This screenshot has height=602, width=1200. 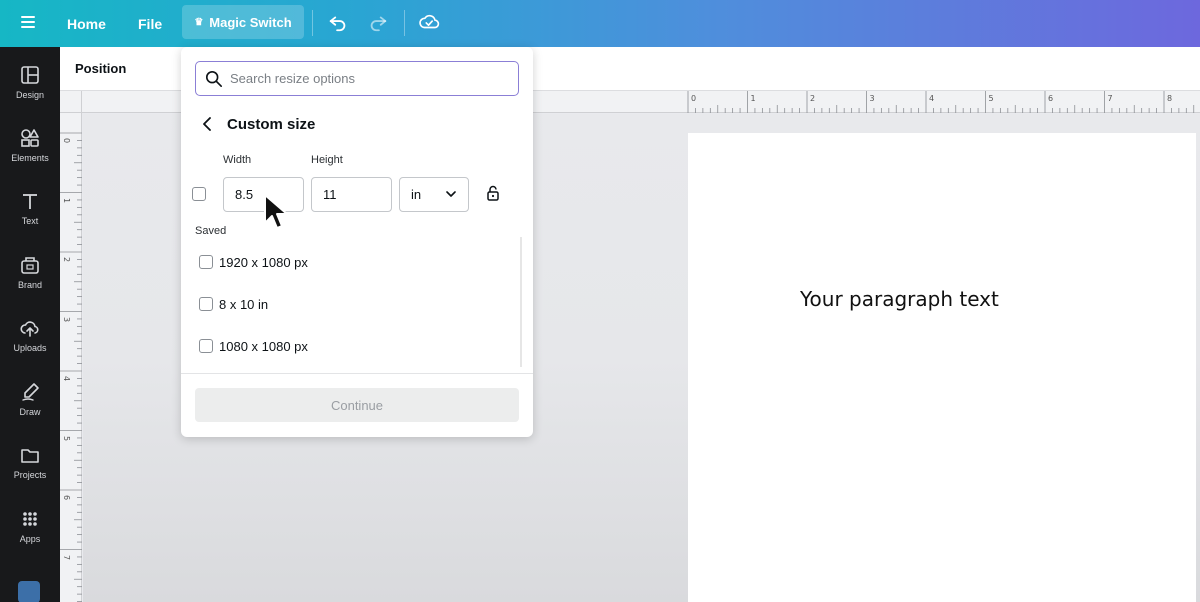 I want to click on sidebar-item-label: Draw, so click(x=30, y=412).